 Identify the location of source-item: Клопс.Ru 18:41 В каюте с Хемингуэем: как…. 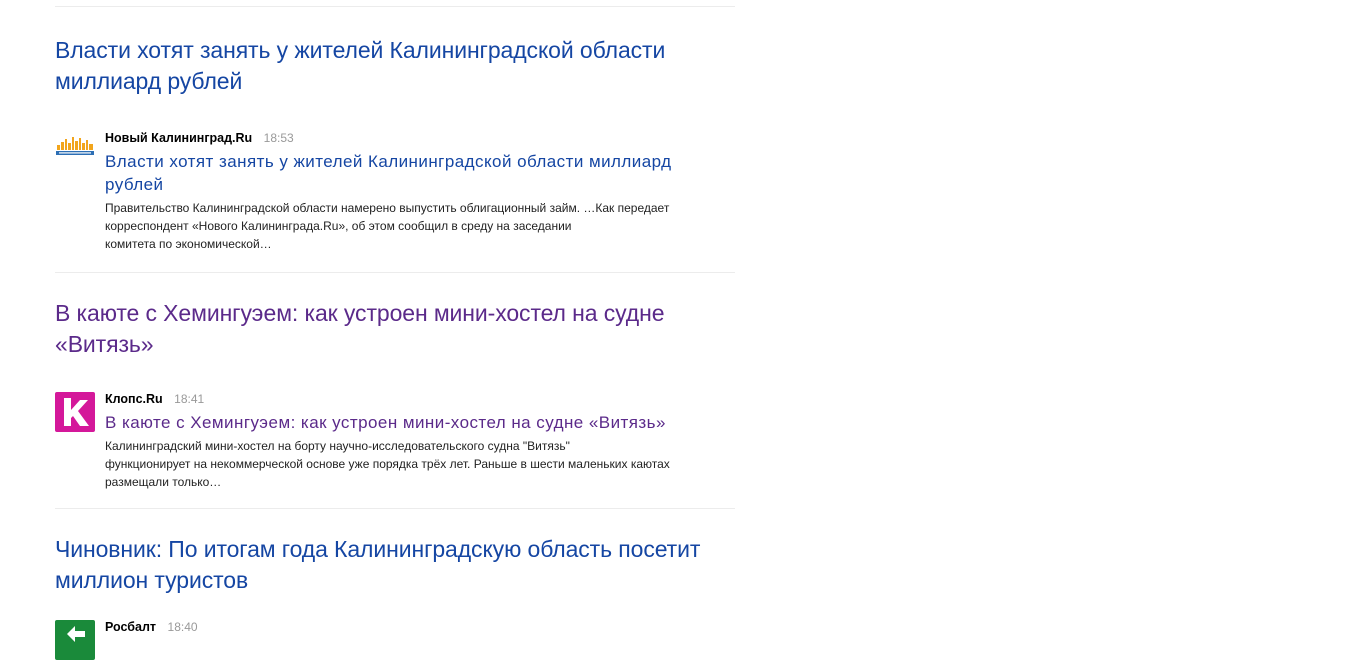
(395, 441).